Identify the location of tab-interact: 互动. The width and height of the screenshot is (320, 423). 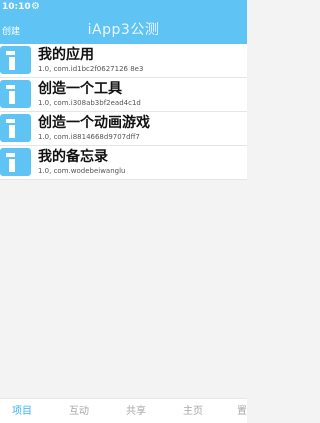
(79, 412).